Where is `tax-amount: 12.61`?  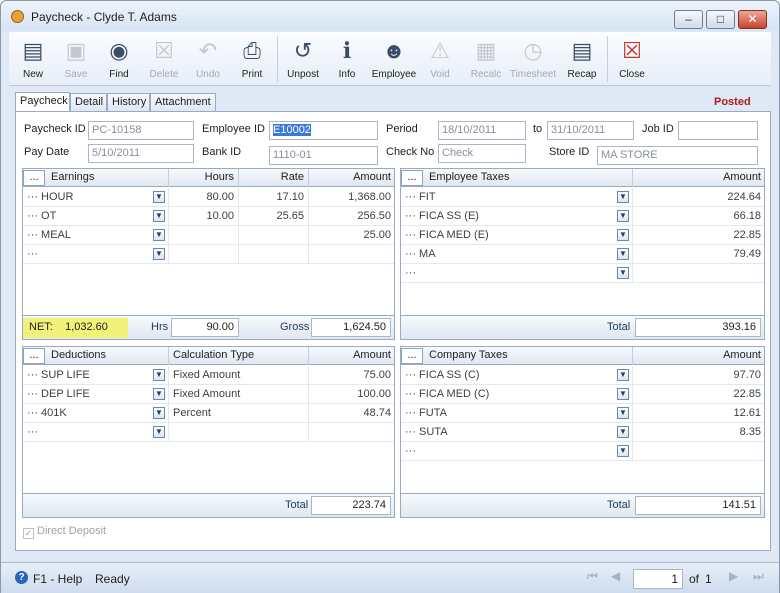 tax-amount: 12.61 is located at coordinates (699, 413).